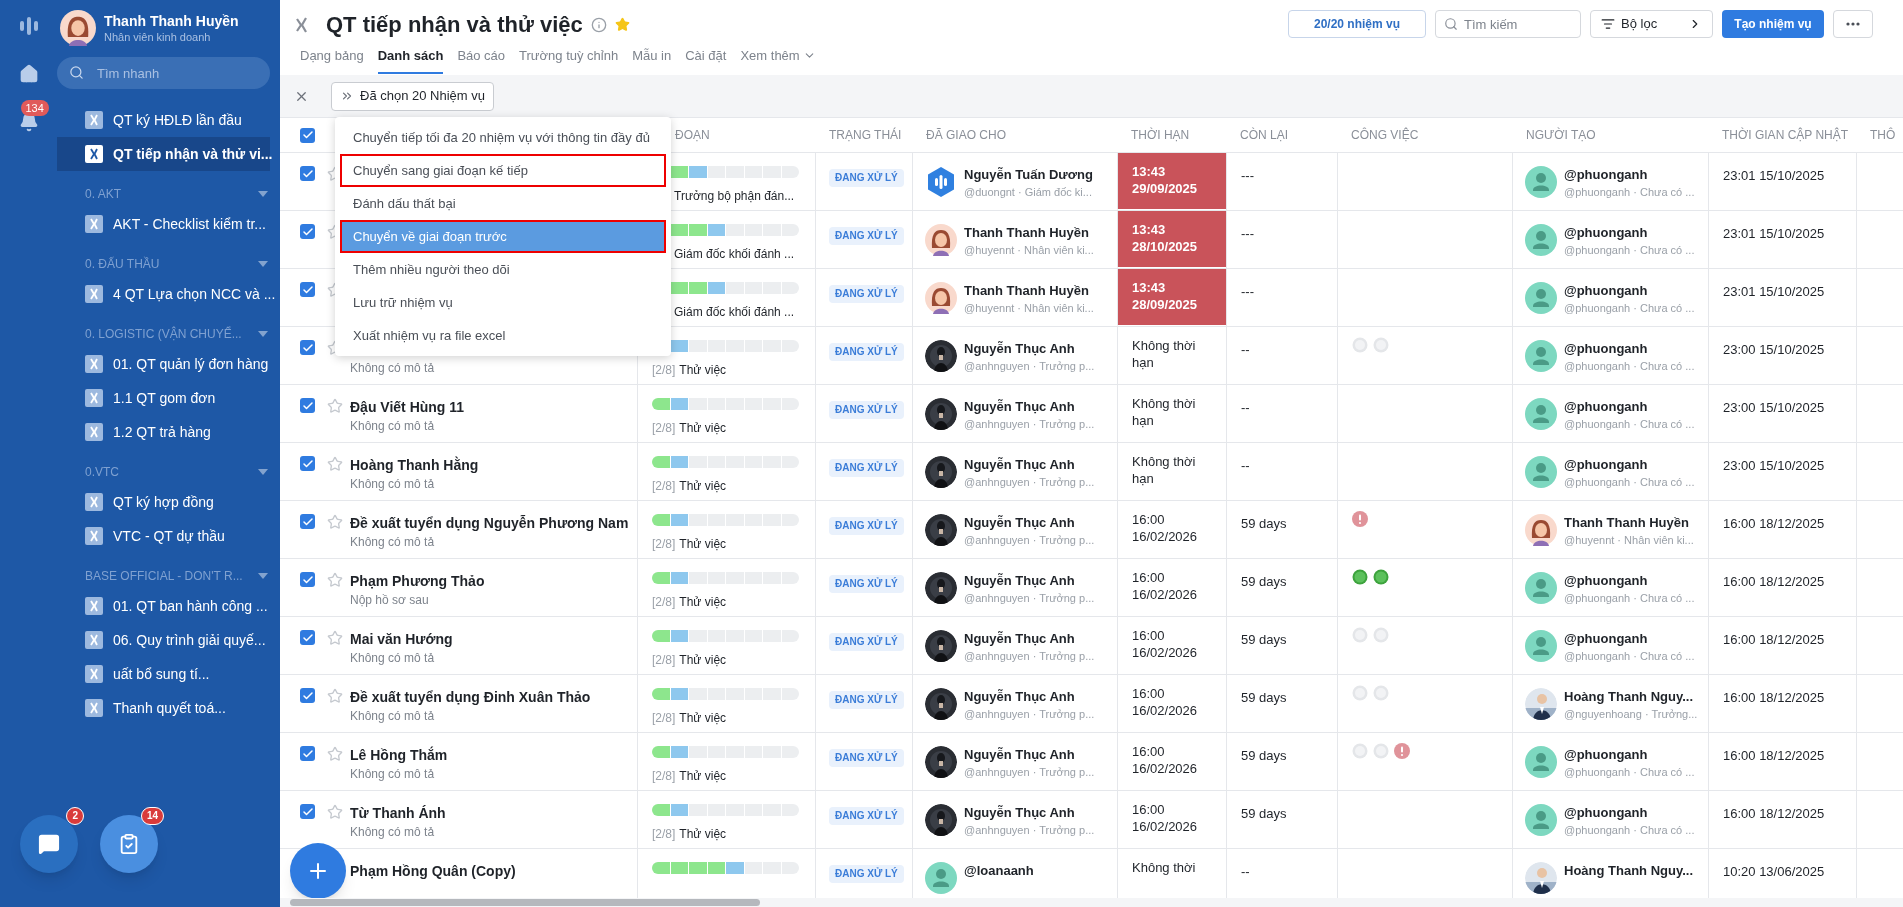 This screenshot has width=1903, height=907. What do you see at coordinates (417, 581) in the screenshot?
I see `task-title: Phạm Phương Thảo` at bounding box center [417, 581].